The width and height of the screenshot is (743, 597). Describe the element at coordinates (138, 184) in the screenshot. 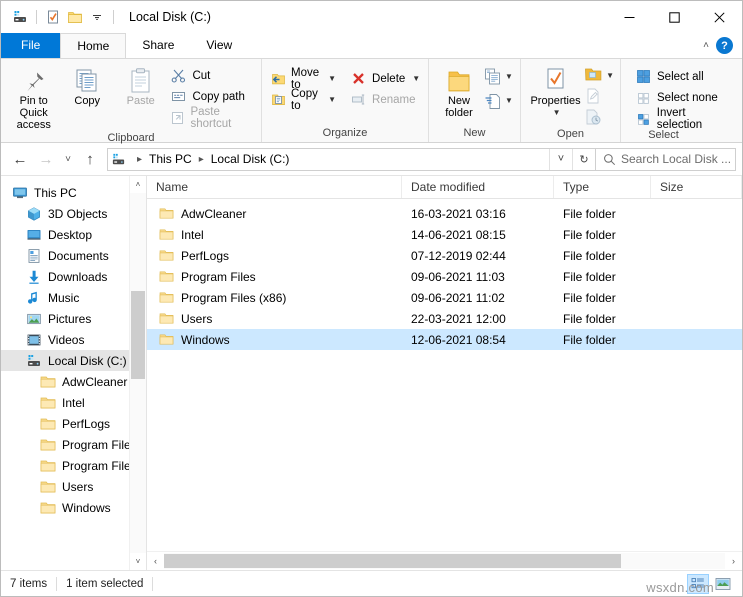

I see `scroll-up-button: ˄` at that location.